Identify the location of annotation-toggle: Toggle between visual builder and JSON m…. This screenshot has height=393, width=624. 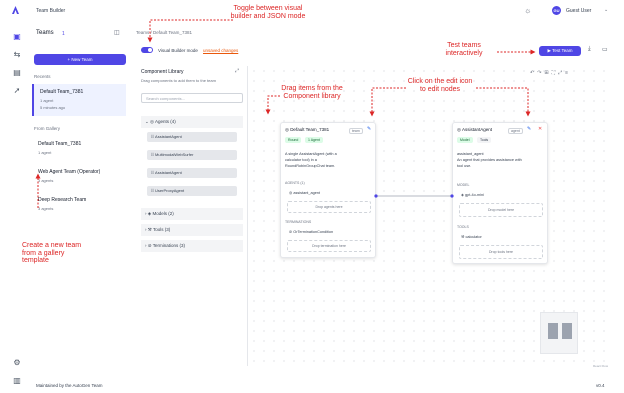
(268, 12).